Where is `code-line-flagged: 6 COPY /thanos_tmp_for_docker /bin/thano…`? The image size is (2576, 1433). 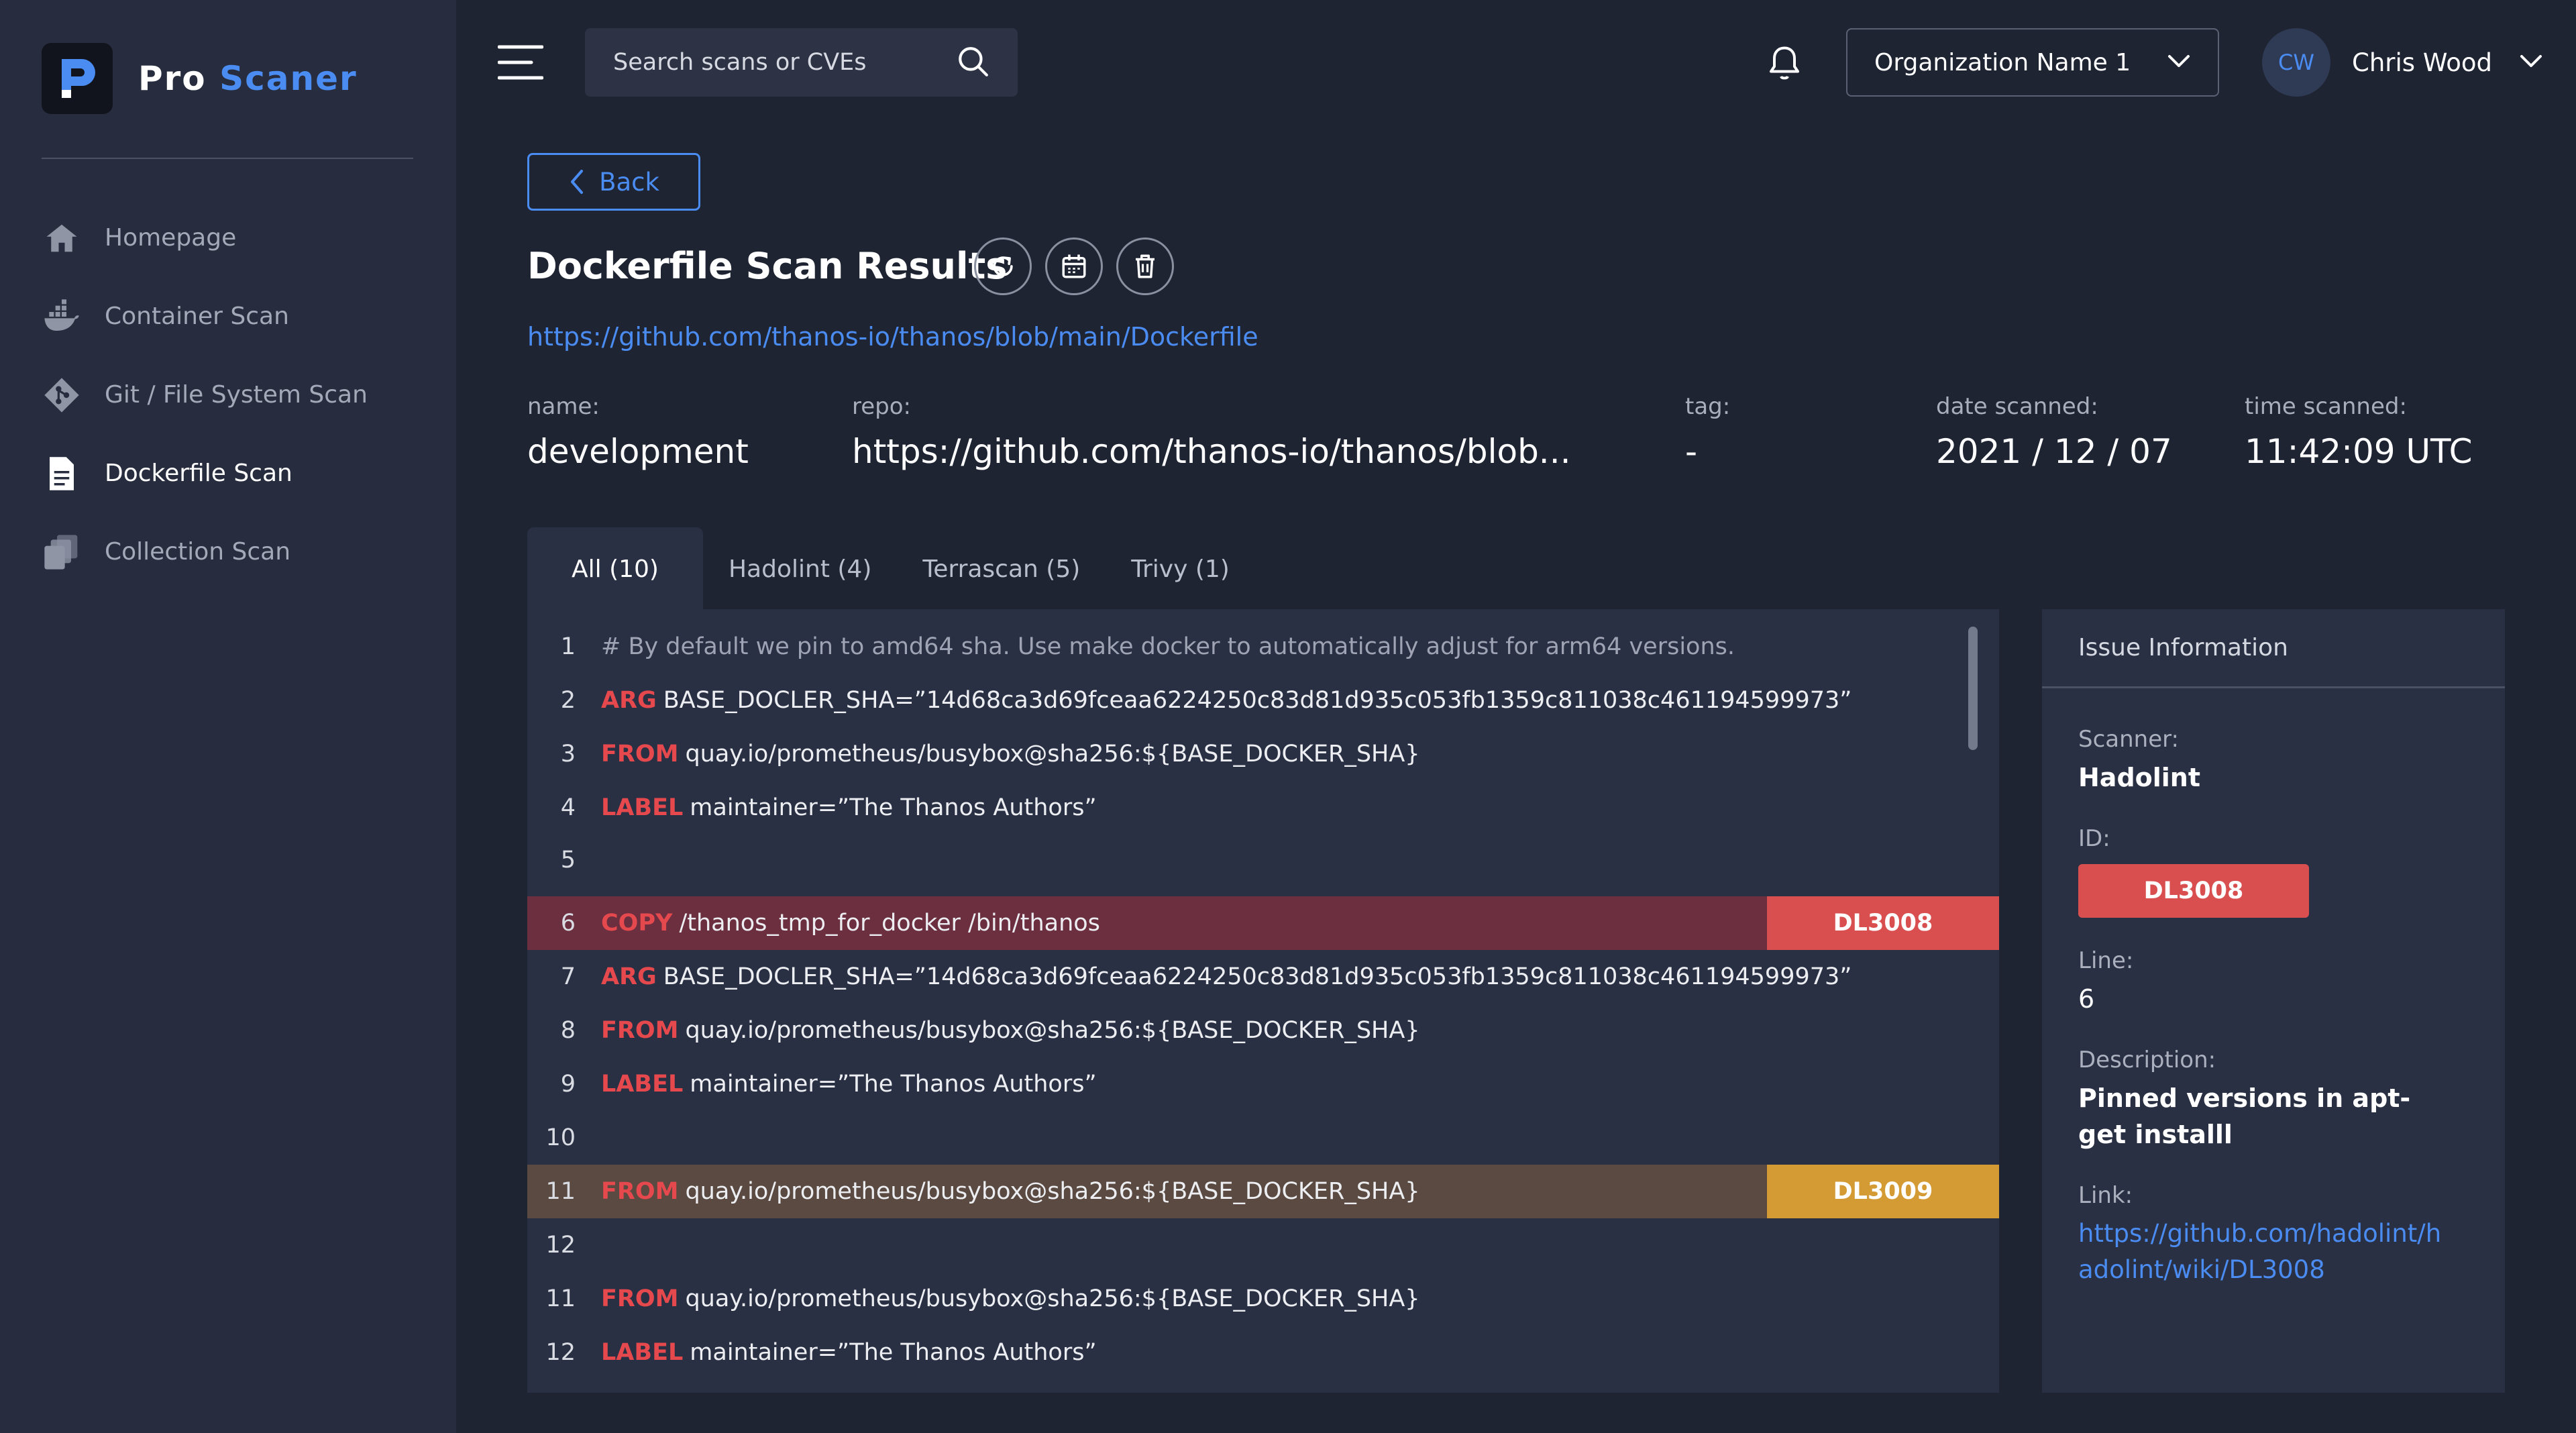 code-line-flagged: 6 COPY /thanos_tmp_for_docker /bin/thano… is located at coordinates (1263, 923).